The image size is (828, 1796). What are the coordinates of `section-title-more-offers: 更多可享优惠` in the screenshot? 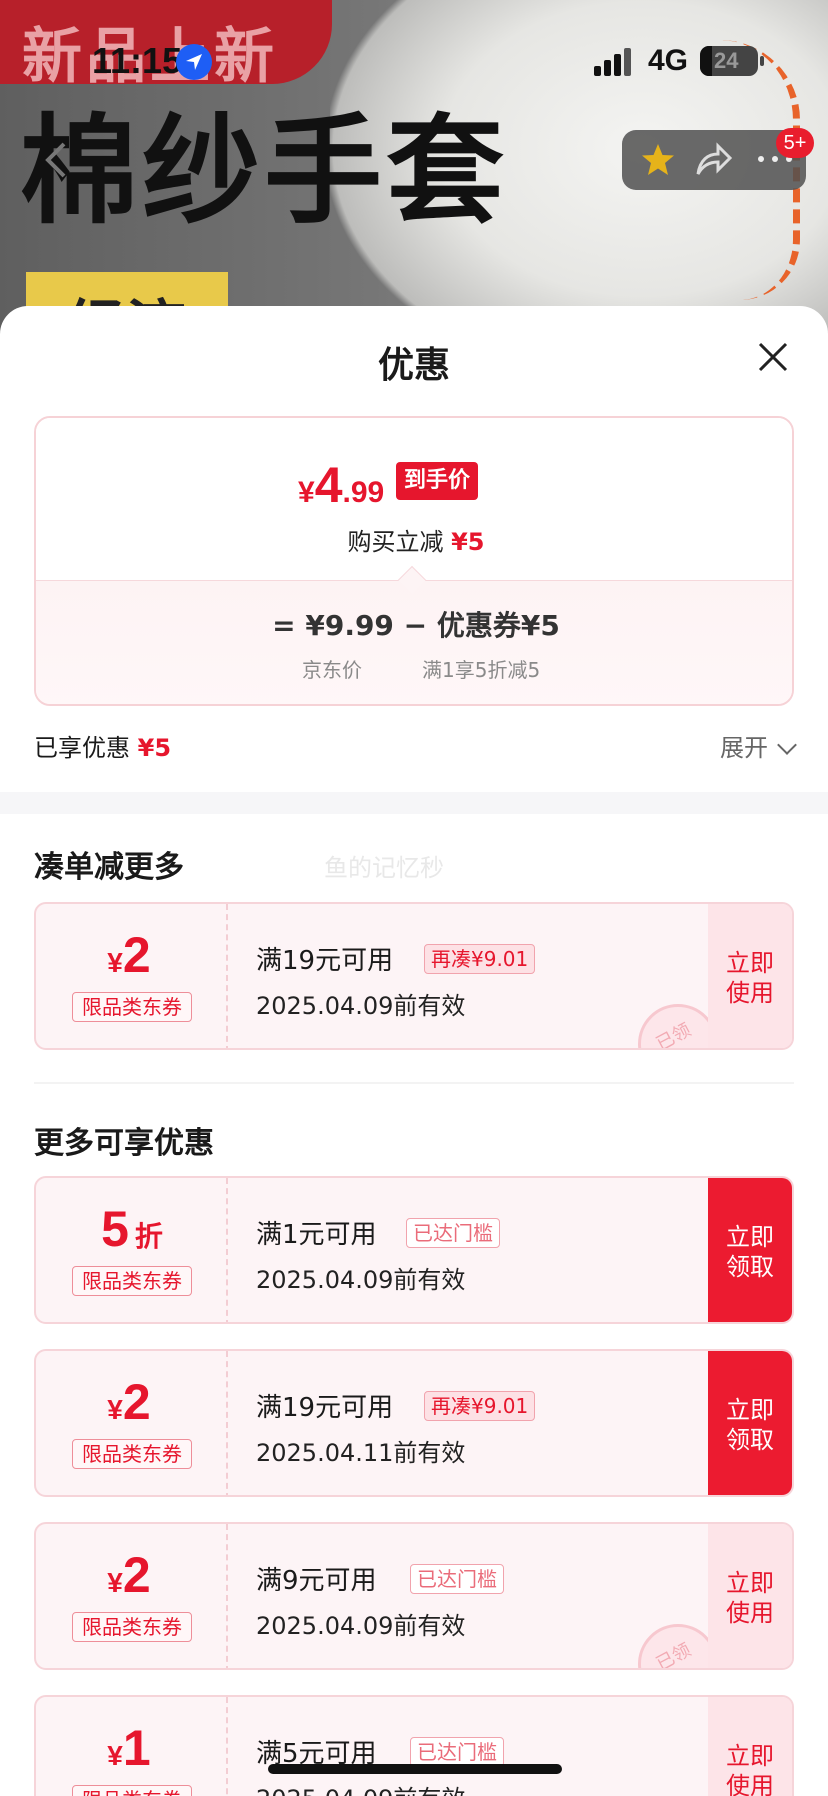 It's located at (124, 1143).